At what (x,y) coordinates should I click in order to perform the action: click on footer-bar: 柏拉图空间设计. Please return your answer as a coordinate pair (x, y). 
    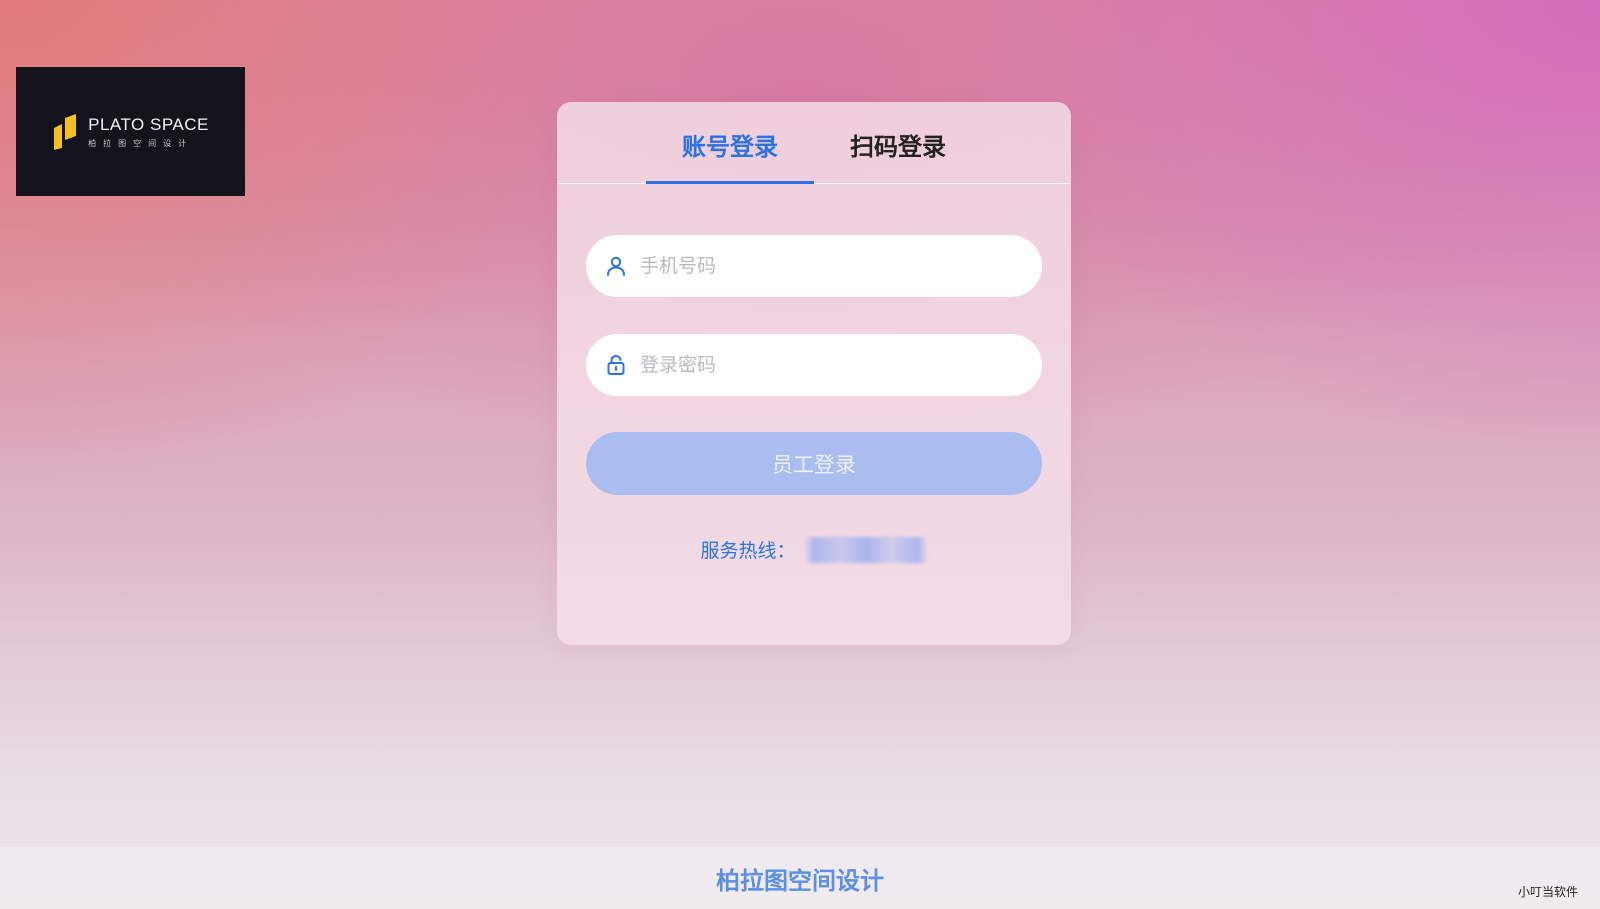
    Looking at the image, I should click on (800, 878).